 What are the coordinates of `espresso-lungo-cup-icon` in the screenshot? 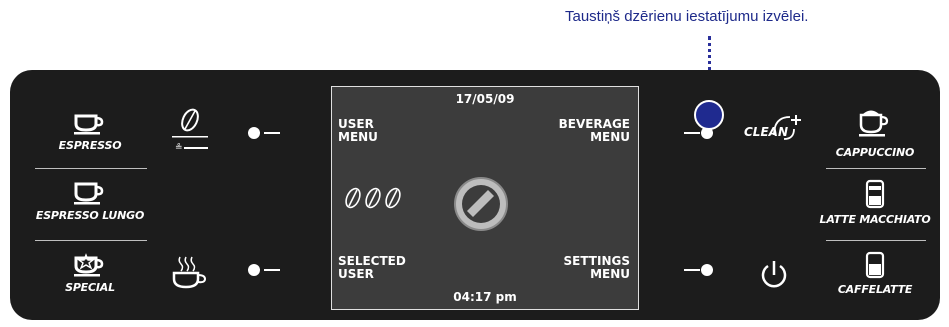 It's located at (89, 193).